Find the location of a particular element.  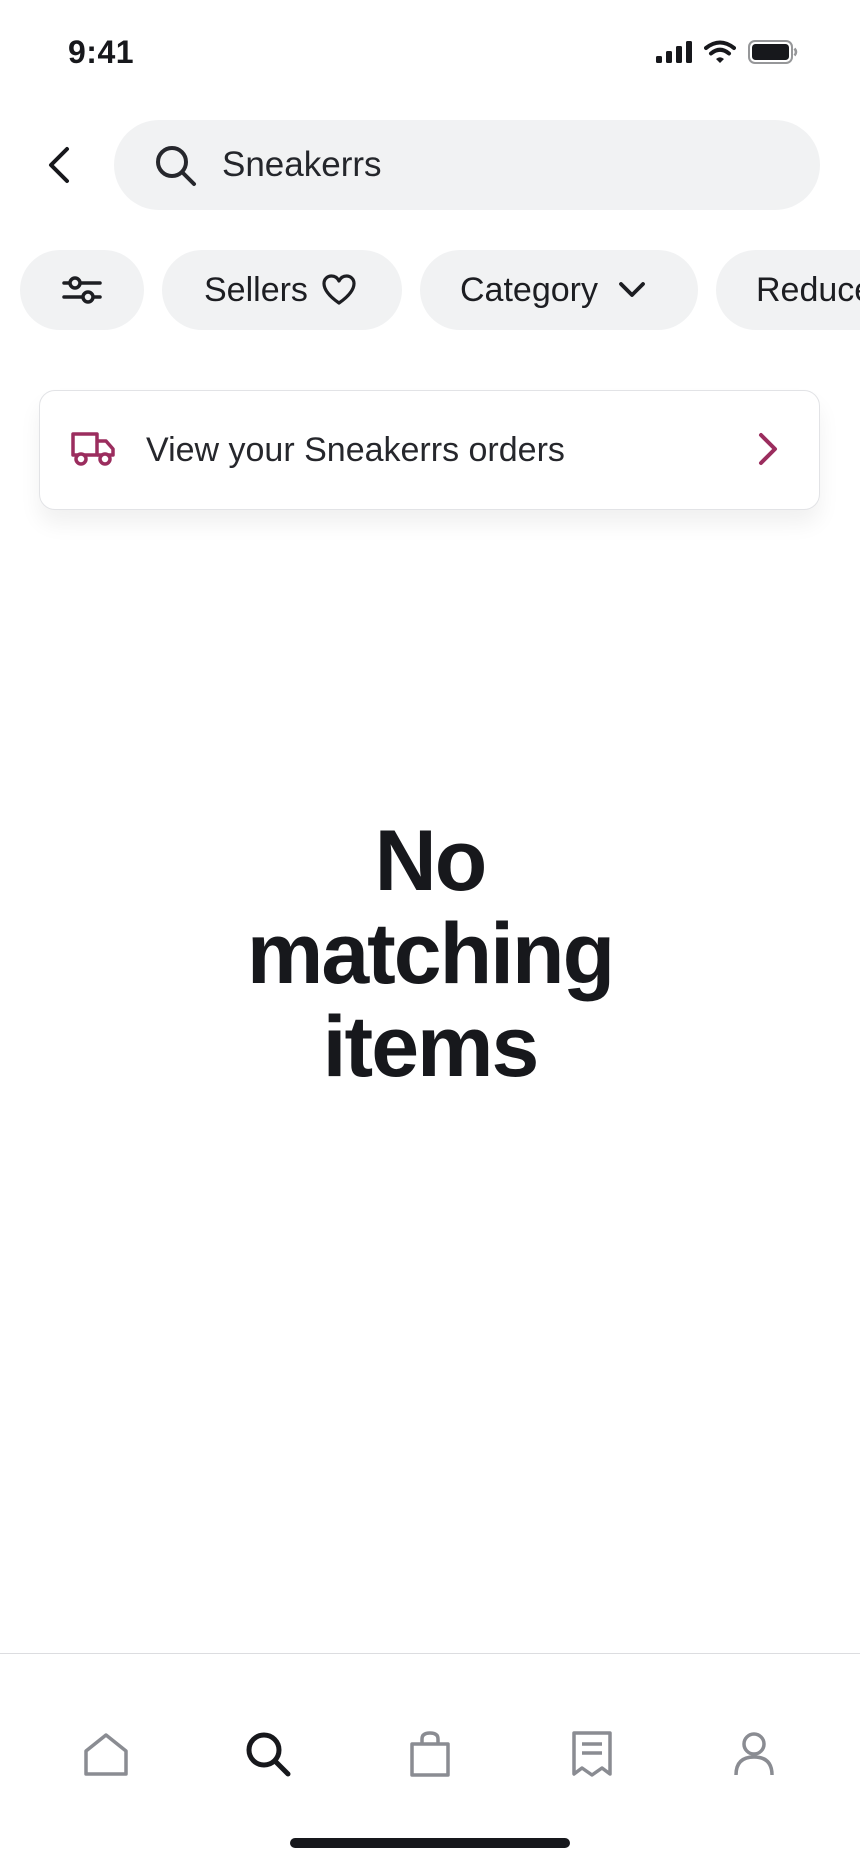

tab-bag is located at coordinates (430, 1754).